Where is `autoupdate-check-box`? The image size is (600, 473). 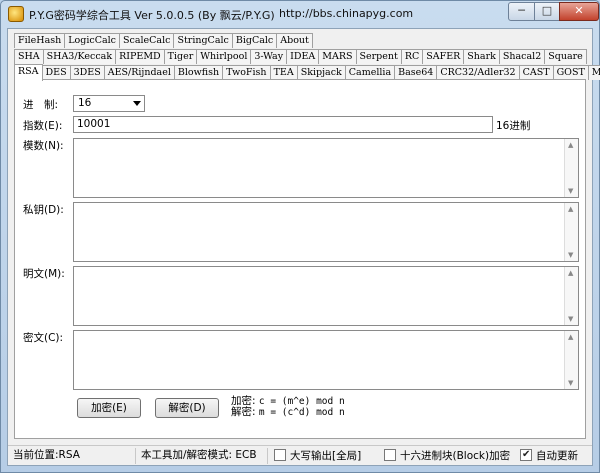 autoupdate-check-box is located at coordinates (526, 454).